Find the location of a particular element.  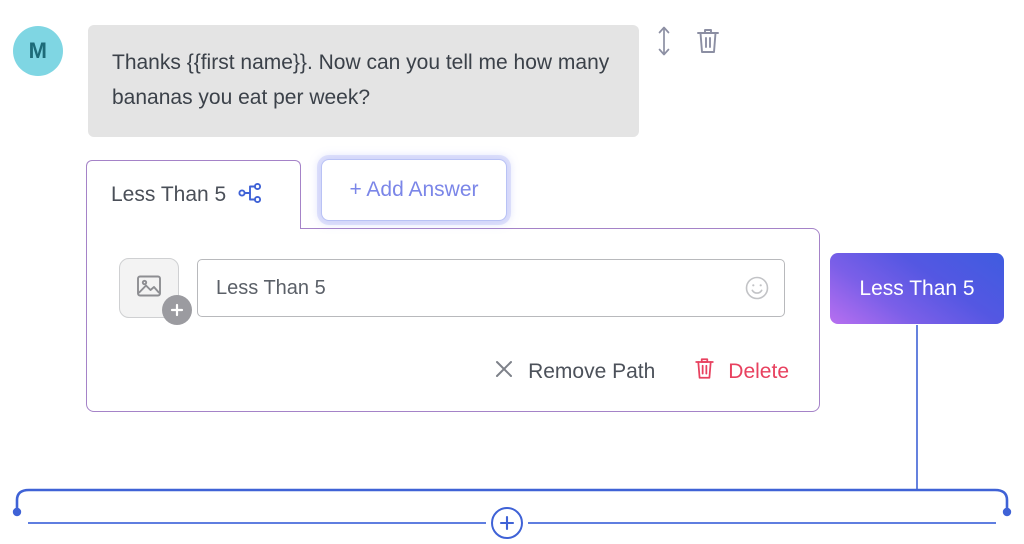

remove-path-button: Remove Path is located at coordinates (573, 372).